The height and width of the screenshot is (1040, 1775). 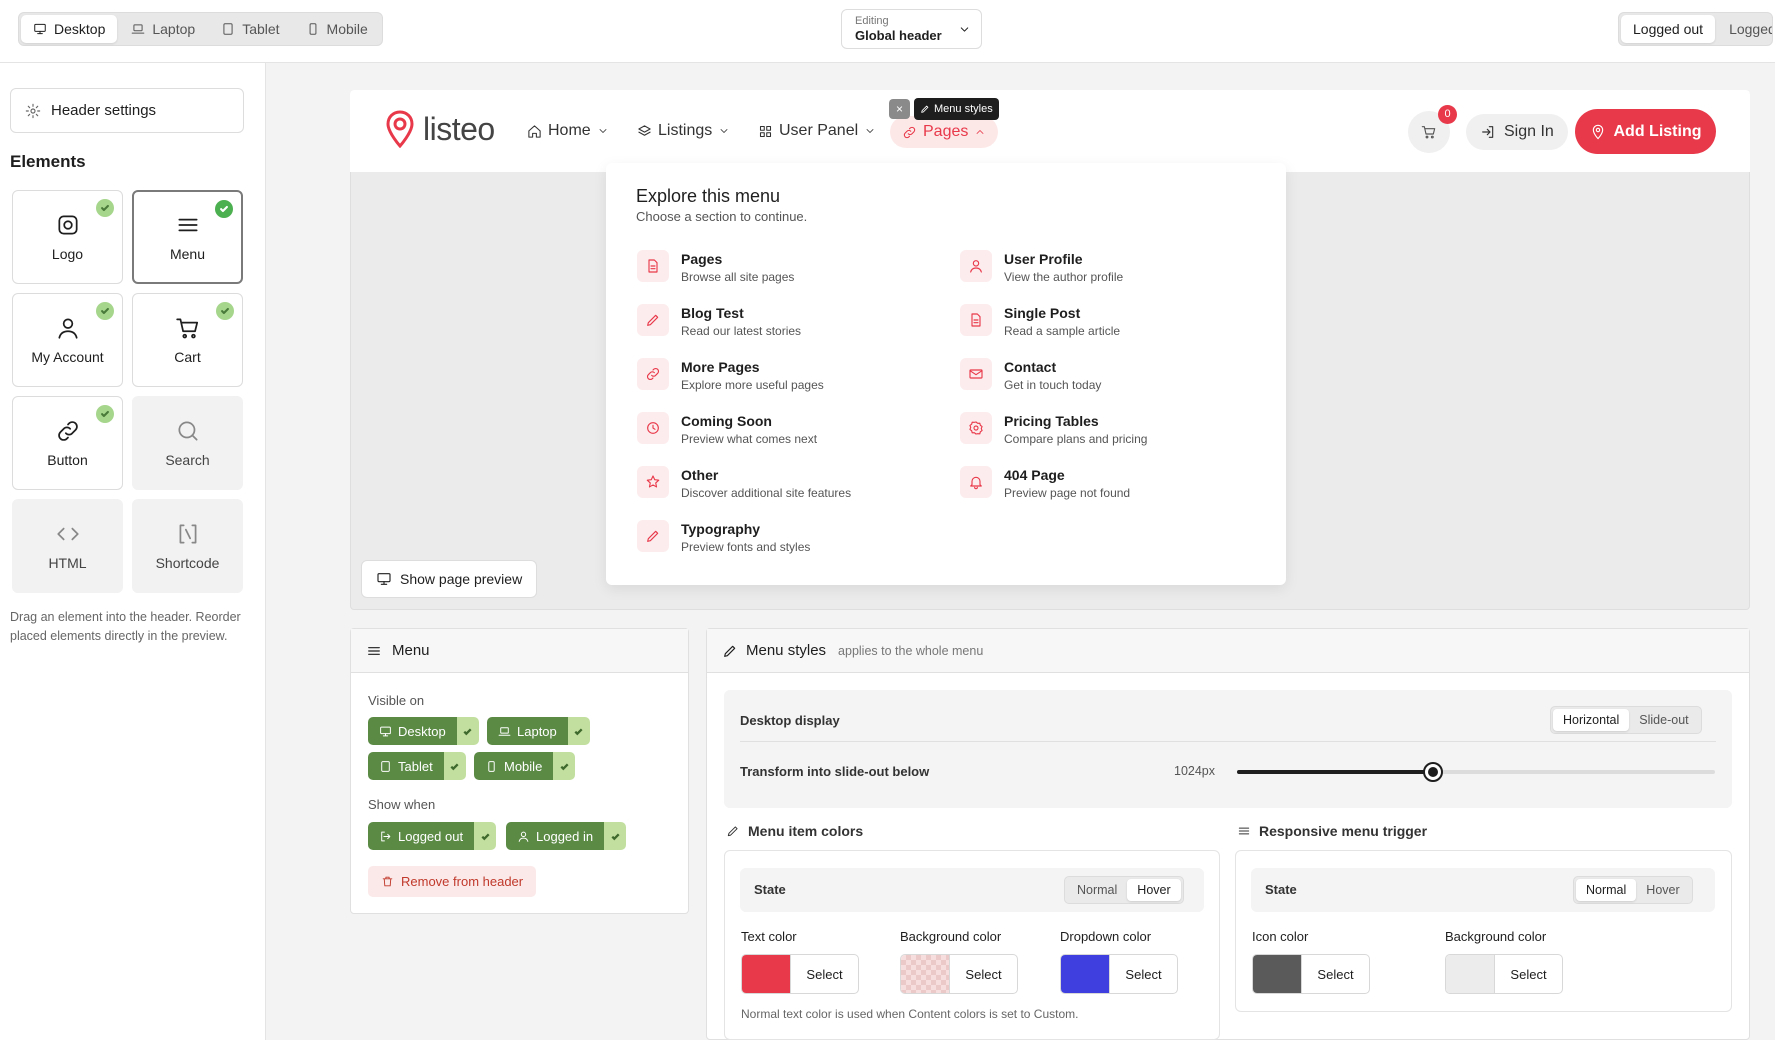 I want to click on device-tab-tablet: Tablet, so click(x=250, y=29).